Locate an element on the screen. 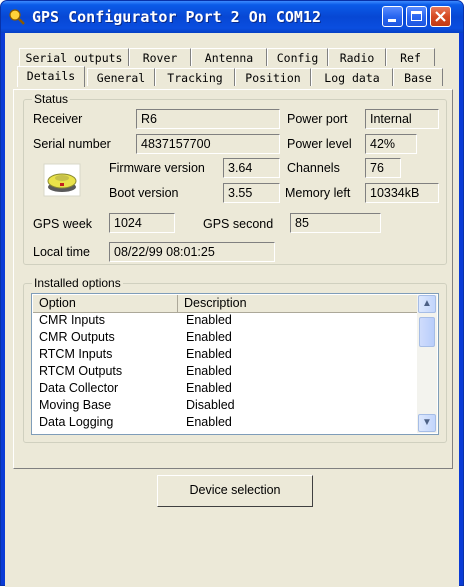 The width and height of the screenshot is (464, 587). title-bar: GPS Configurator Port 2 On COM12 is located at coordinates (232, 17).